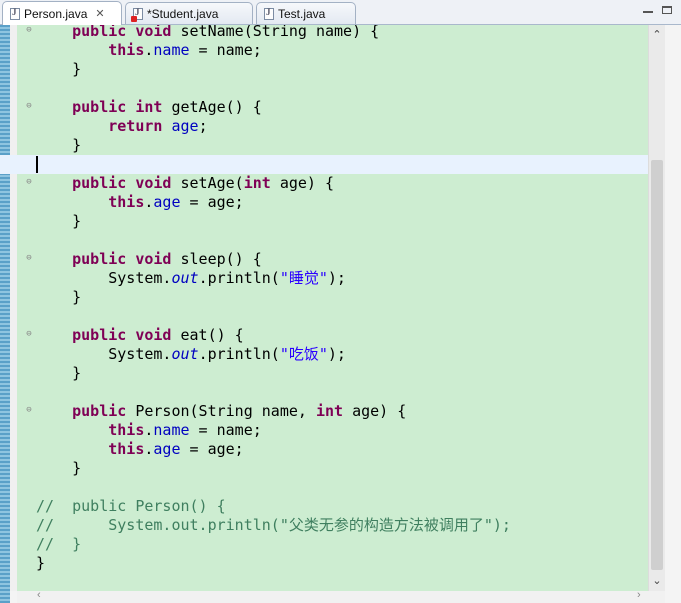 The width and height of the screenshot is (681, 603). I want to click on code-token: int, so click(149, 107).